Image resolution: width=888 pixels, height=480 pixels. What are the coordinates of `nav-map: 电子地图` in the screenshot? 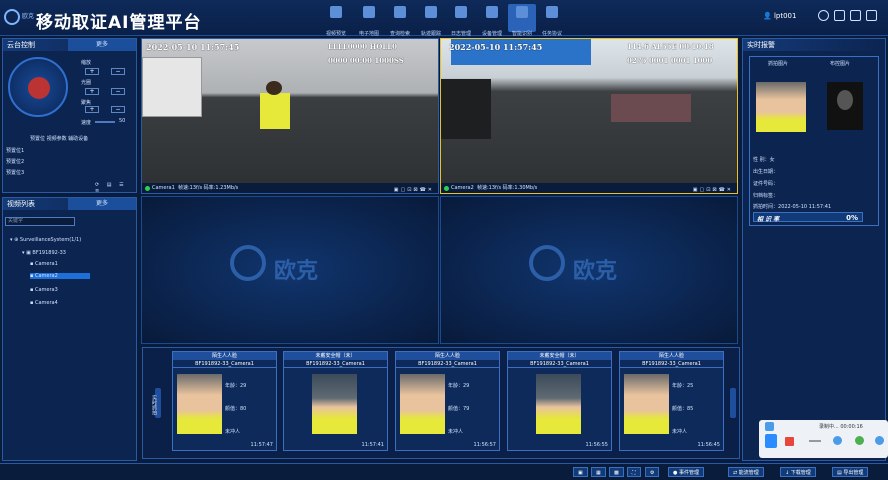 It's located at (369, 20).